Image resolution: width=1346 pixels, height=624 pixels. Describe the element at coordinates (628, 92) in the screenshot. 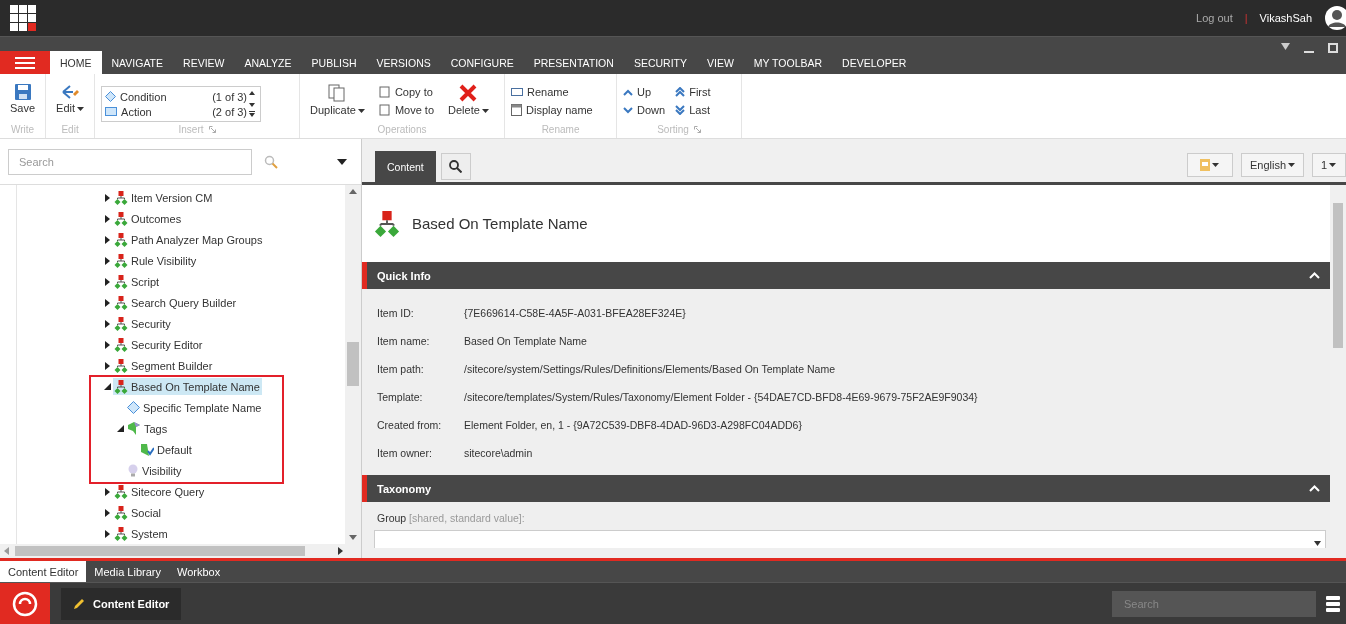

I see `chevron-up-icon` at that location.